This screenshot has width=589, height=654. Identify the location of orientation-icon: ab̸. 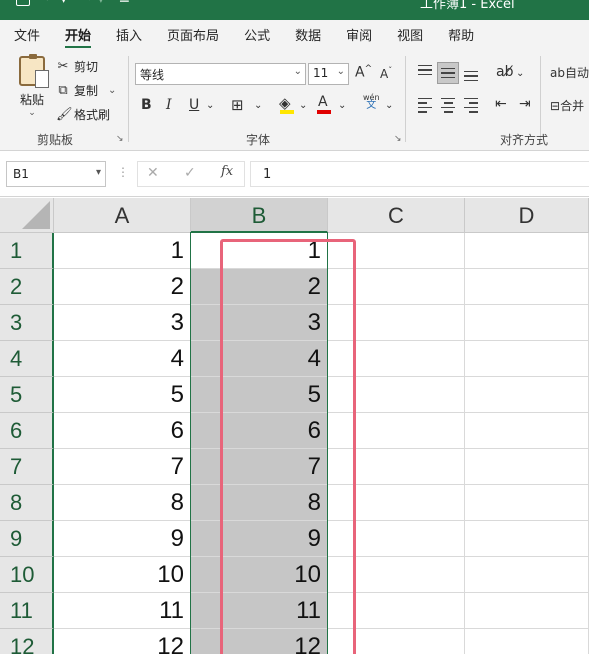
(504, 72).